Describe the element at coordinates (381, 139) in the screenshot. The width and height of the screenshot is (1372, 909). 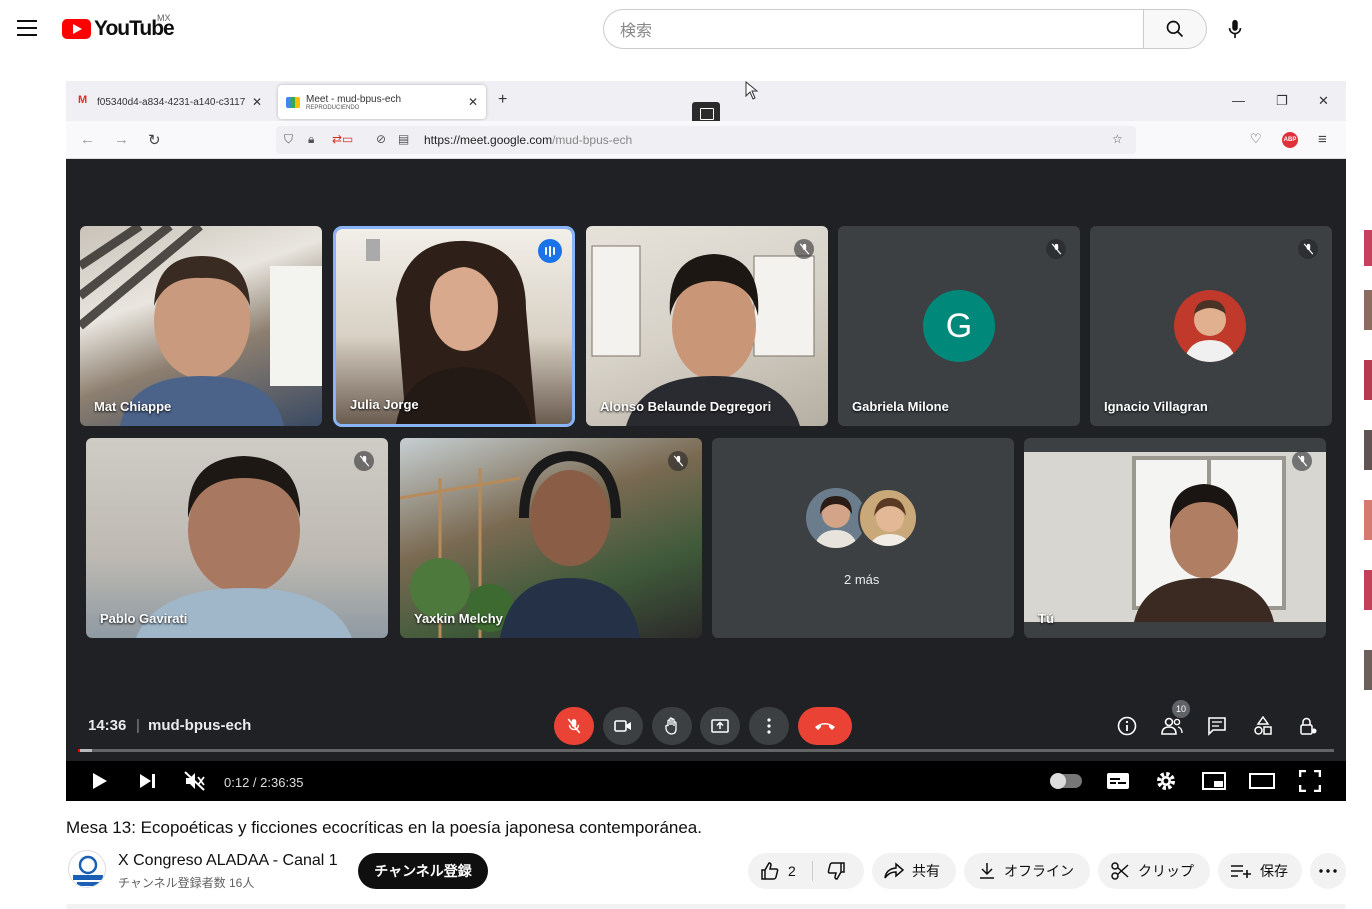
I see `camera-blocked-icon: ⊘` at that location.